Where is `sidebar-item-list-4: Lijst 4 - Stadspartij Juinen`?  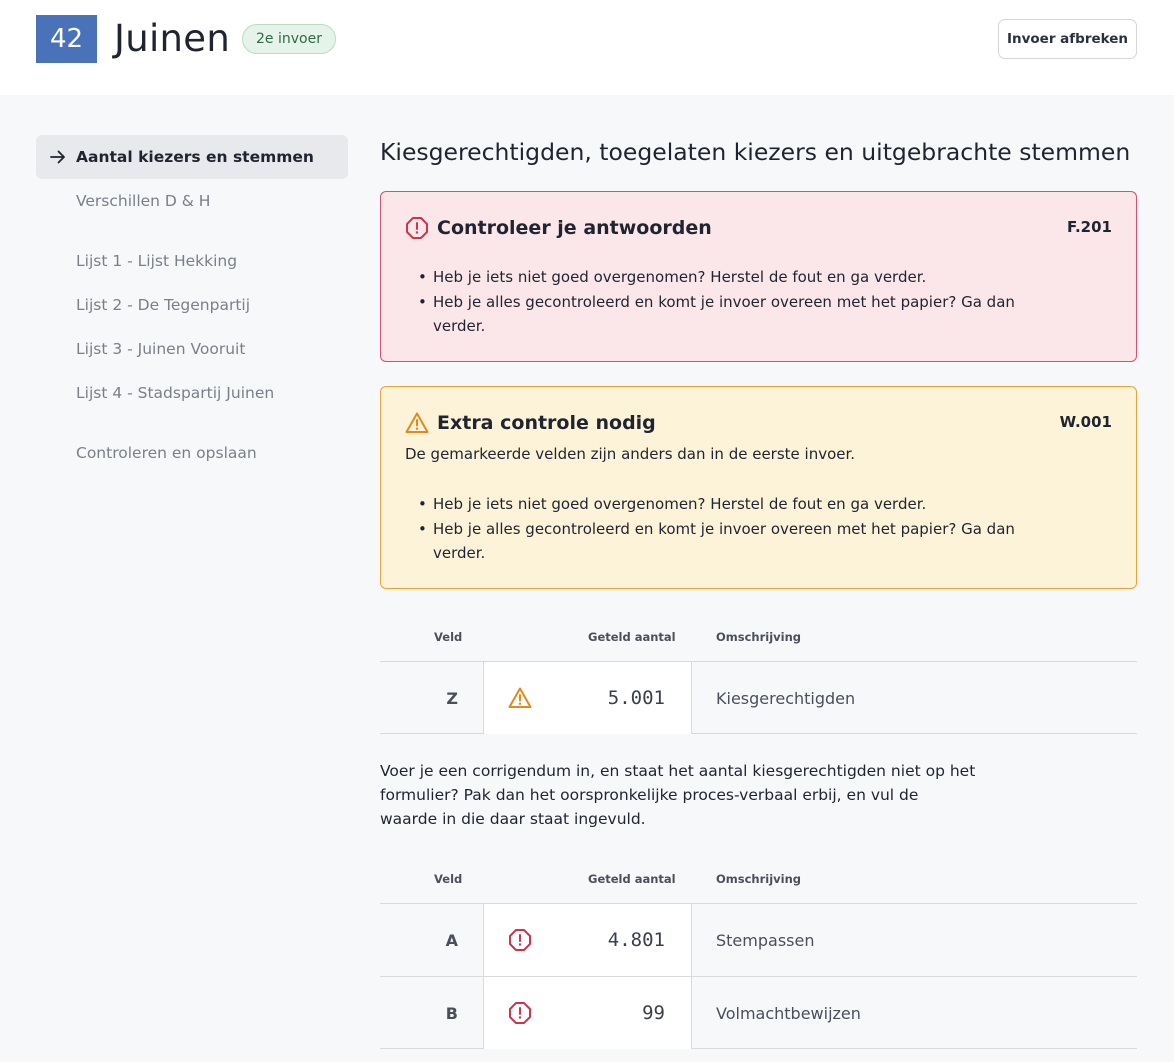 sidebar-item-list-4: Lijst 4 - Stadspartij Juinen is located at coordinates (192, 393).